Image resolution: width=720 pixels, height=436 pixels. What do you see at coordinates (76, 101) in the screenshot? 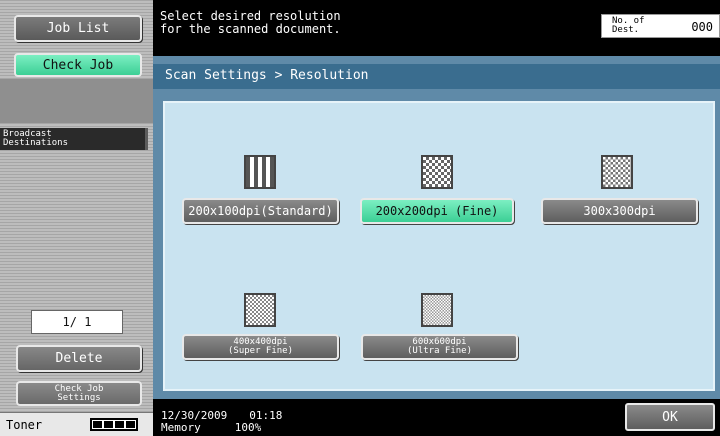
I see `panel-divider` at bounding box center [76, 101].